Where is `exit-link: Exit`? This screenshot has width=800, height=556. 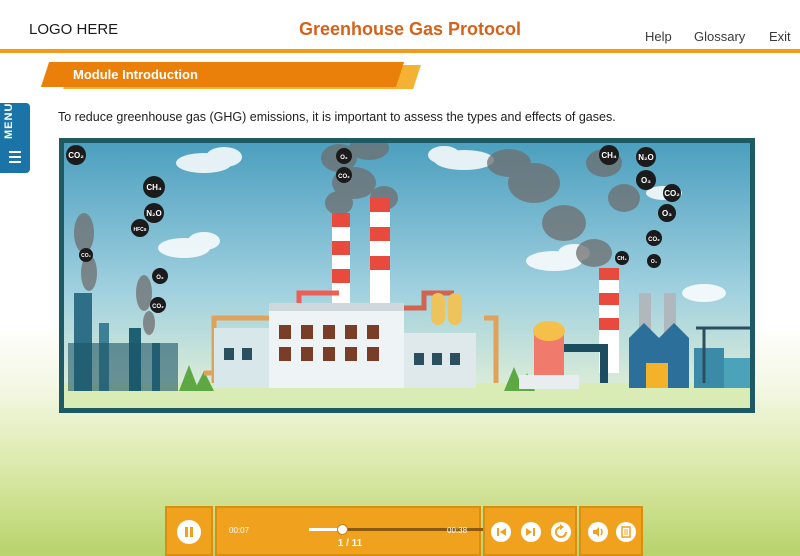 exit-link: Exit is located at coordinates (780, 36).